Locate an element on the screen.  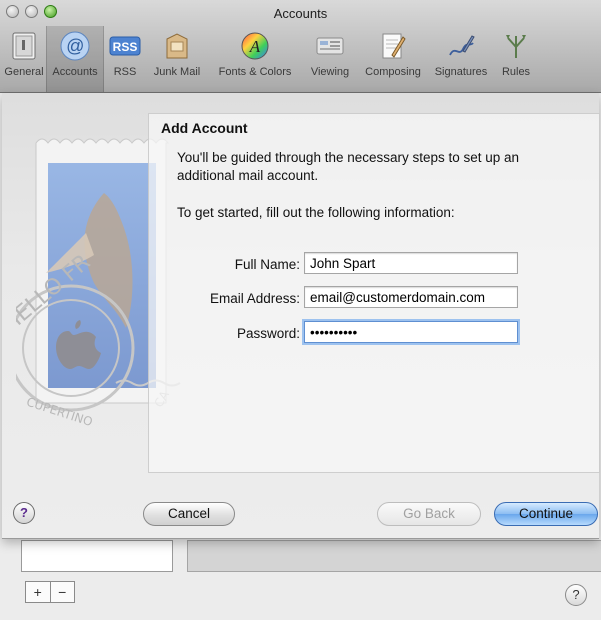
toolbar-item-general: General is located at coordinates (24, 59).